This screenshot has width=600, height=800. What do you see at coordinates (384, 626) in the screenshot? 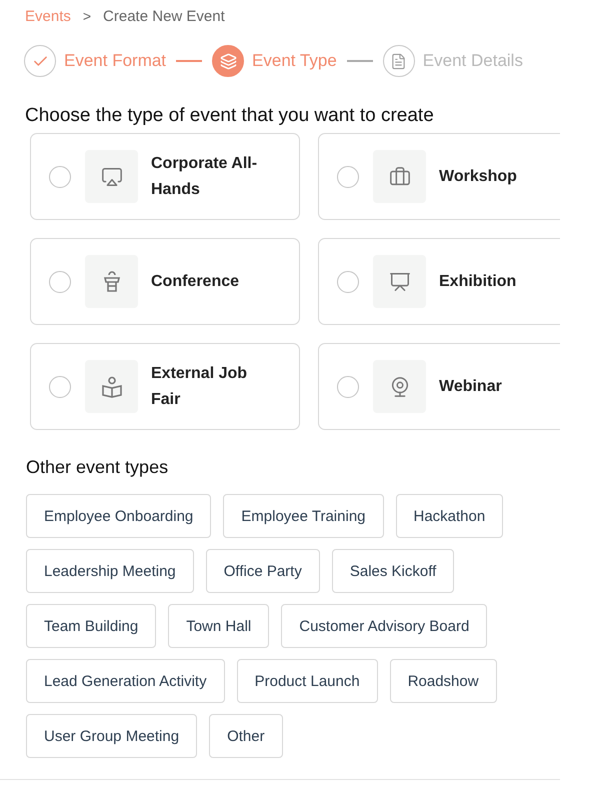
I see `event-type-chip: Customer Advisory Board` at bounding box center [384, 626].